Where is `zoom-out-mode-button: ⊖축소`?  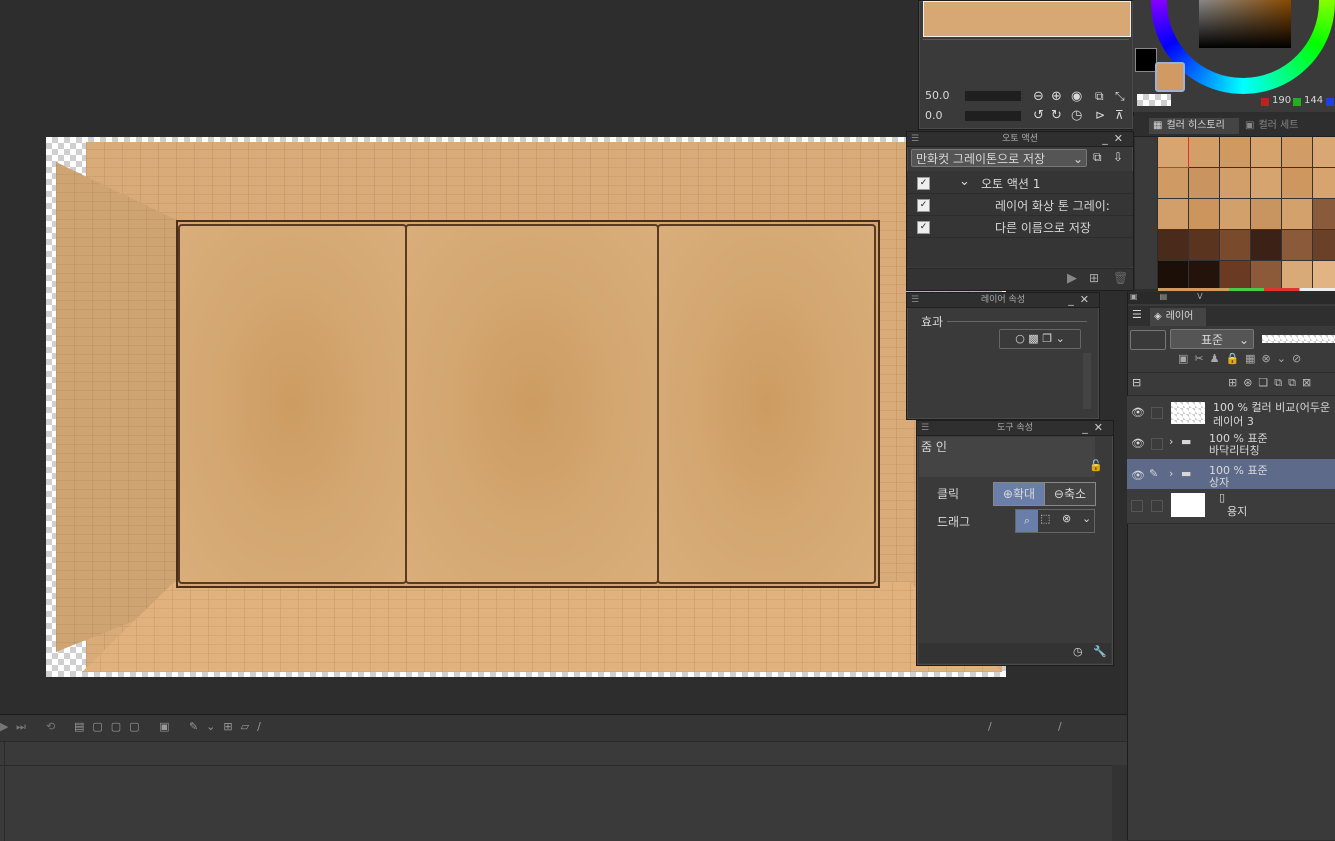
zoom-out-mode-button: ⊖축소 is located at coordinates (1070, 494).